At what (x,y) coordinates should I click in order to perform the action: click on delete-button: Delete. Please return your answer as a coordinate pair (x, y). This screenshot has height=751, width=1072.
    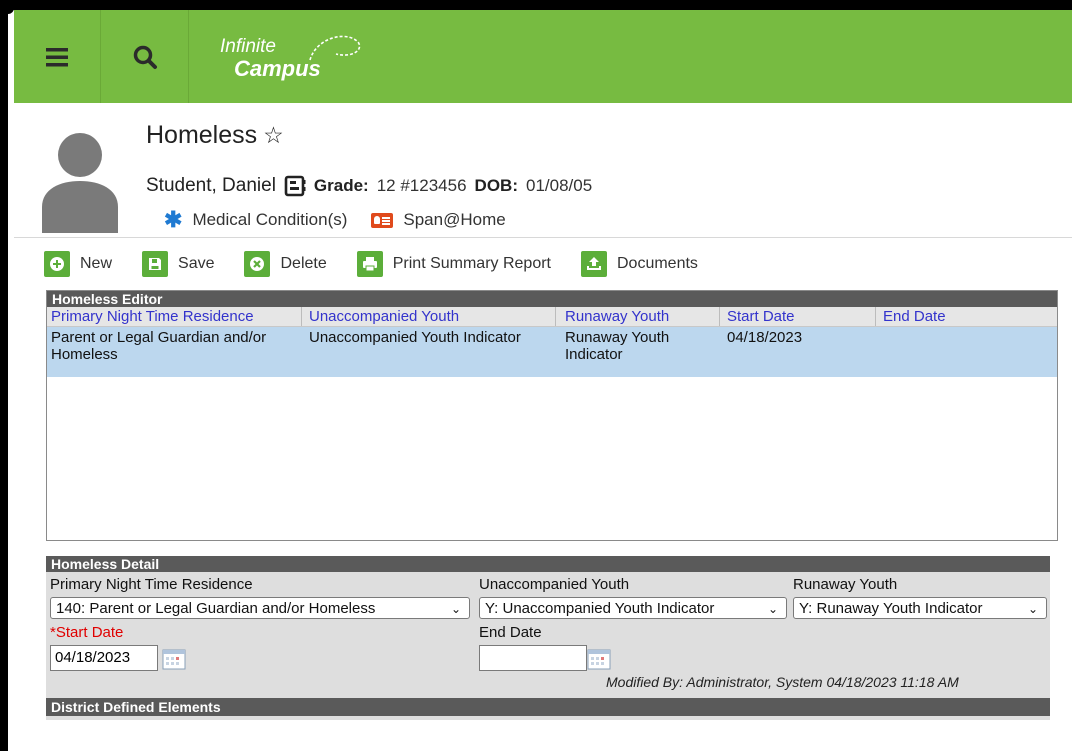
    Looking at the image, I should click on (285, 264).